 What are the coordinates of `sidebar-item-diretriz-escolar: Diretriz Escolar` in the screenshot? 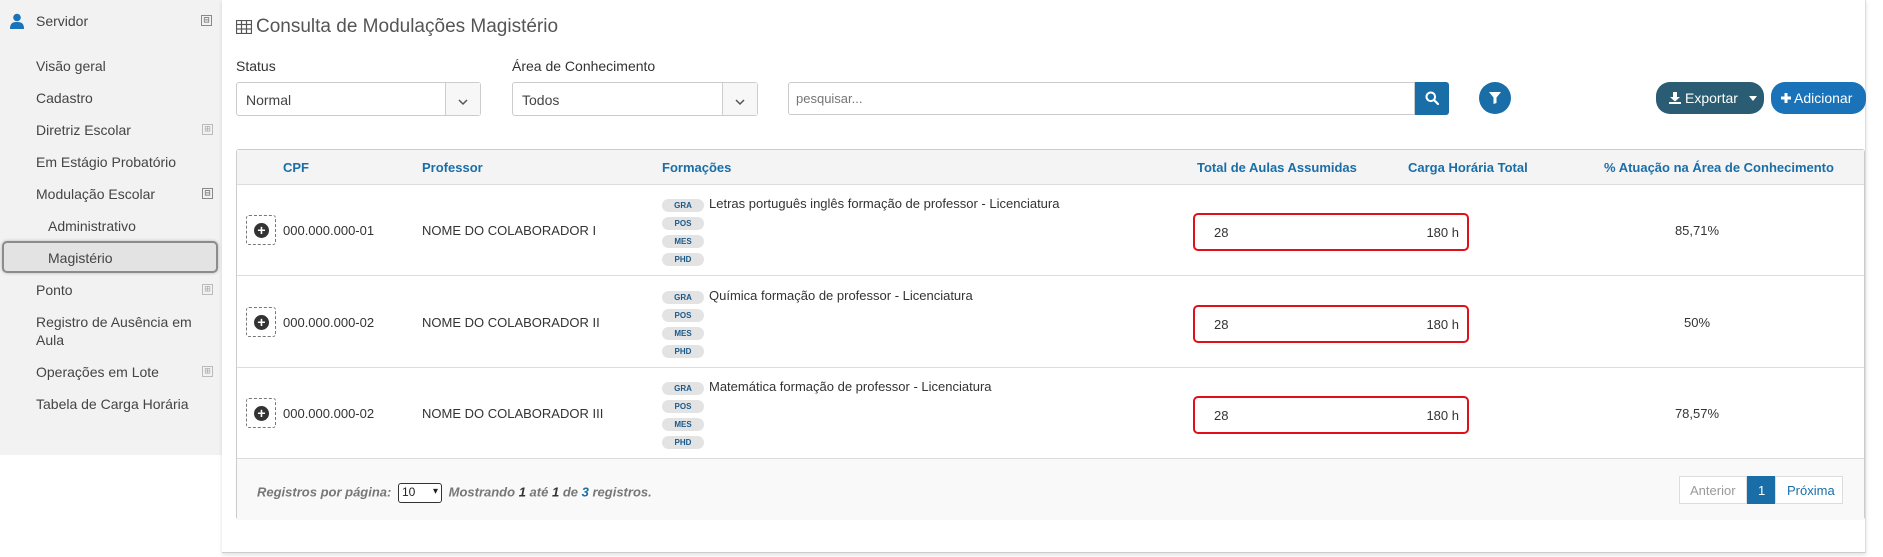 It's located at (83, 130).